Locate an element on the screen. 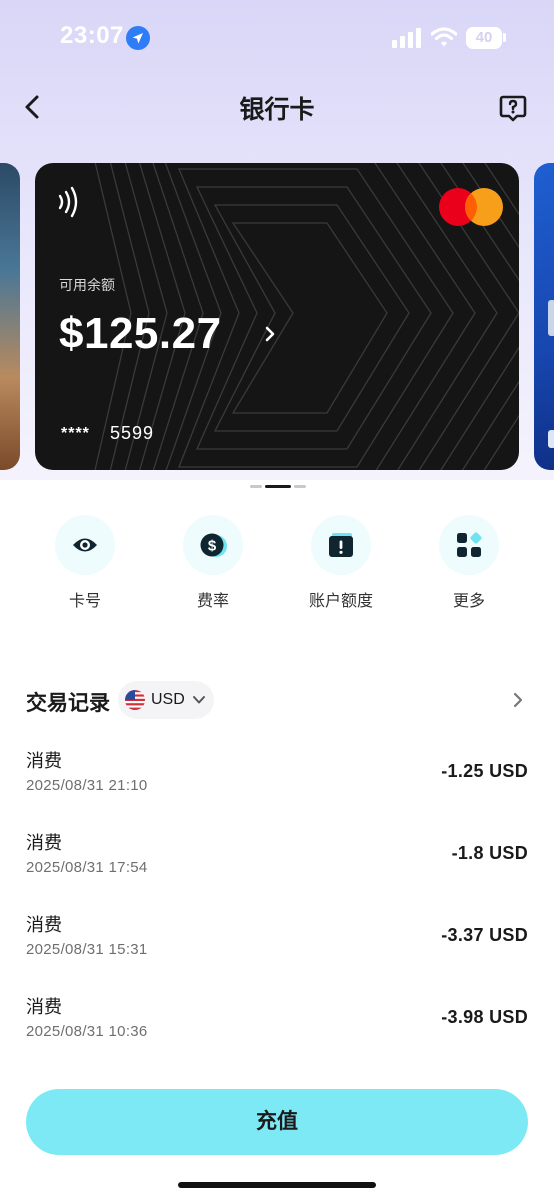  alert-card-icon is located at coordinates (341, 545).